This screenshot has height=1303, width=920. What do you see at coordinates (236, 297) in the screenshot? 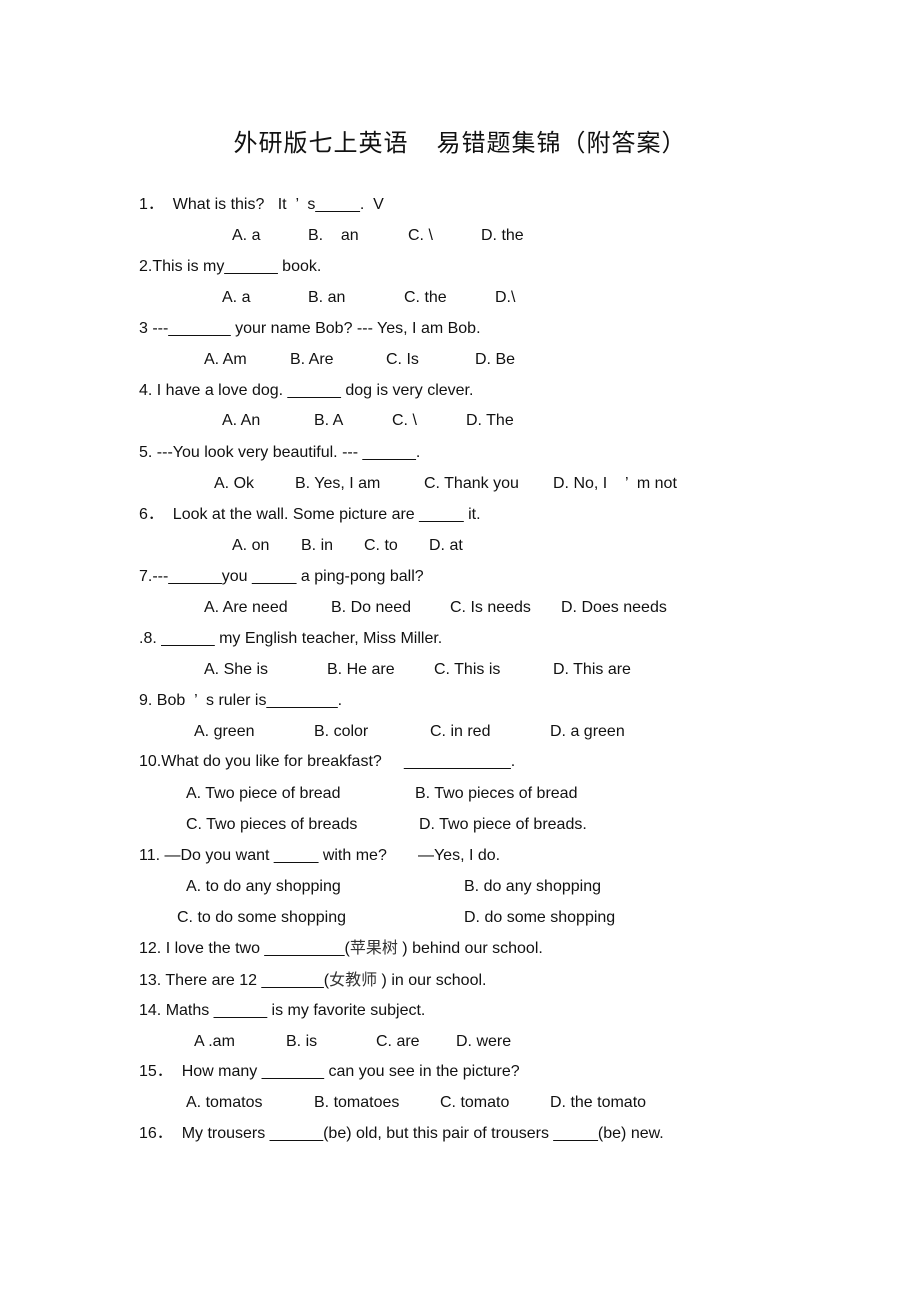
I see `question-2-option-a: A. a` at bounding box center [236, 297].